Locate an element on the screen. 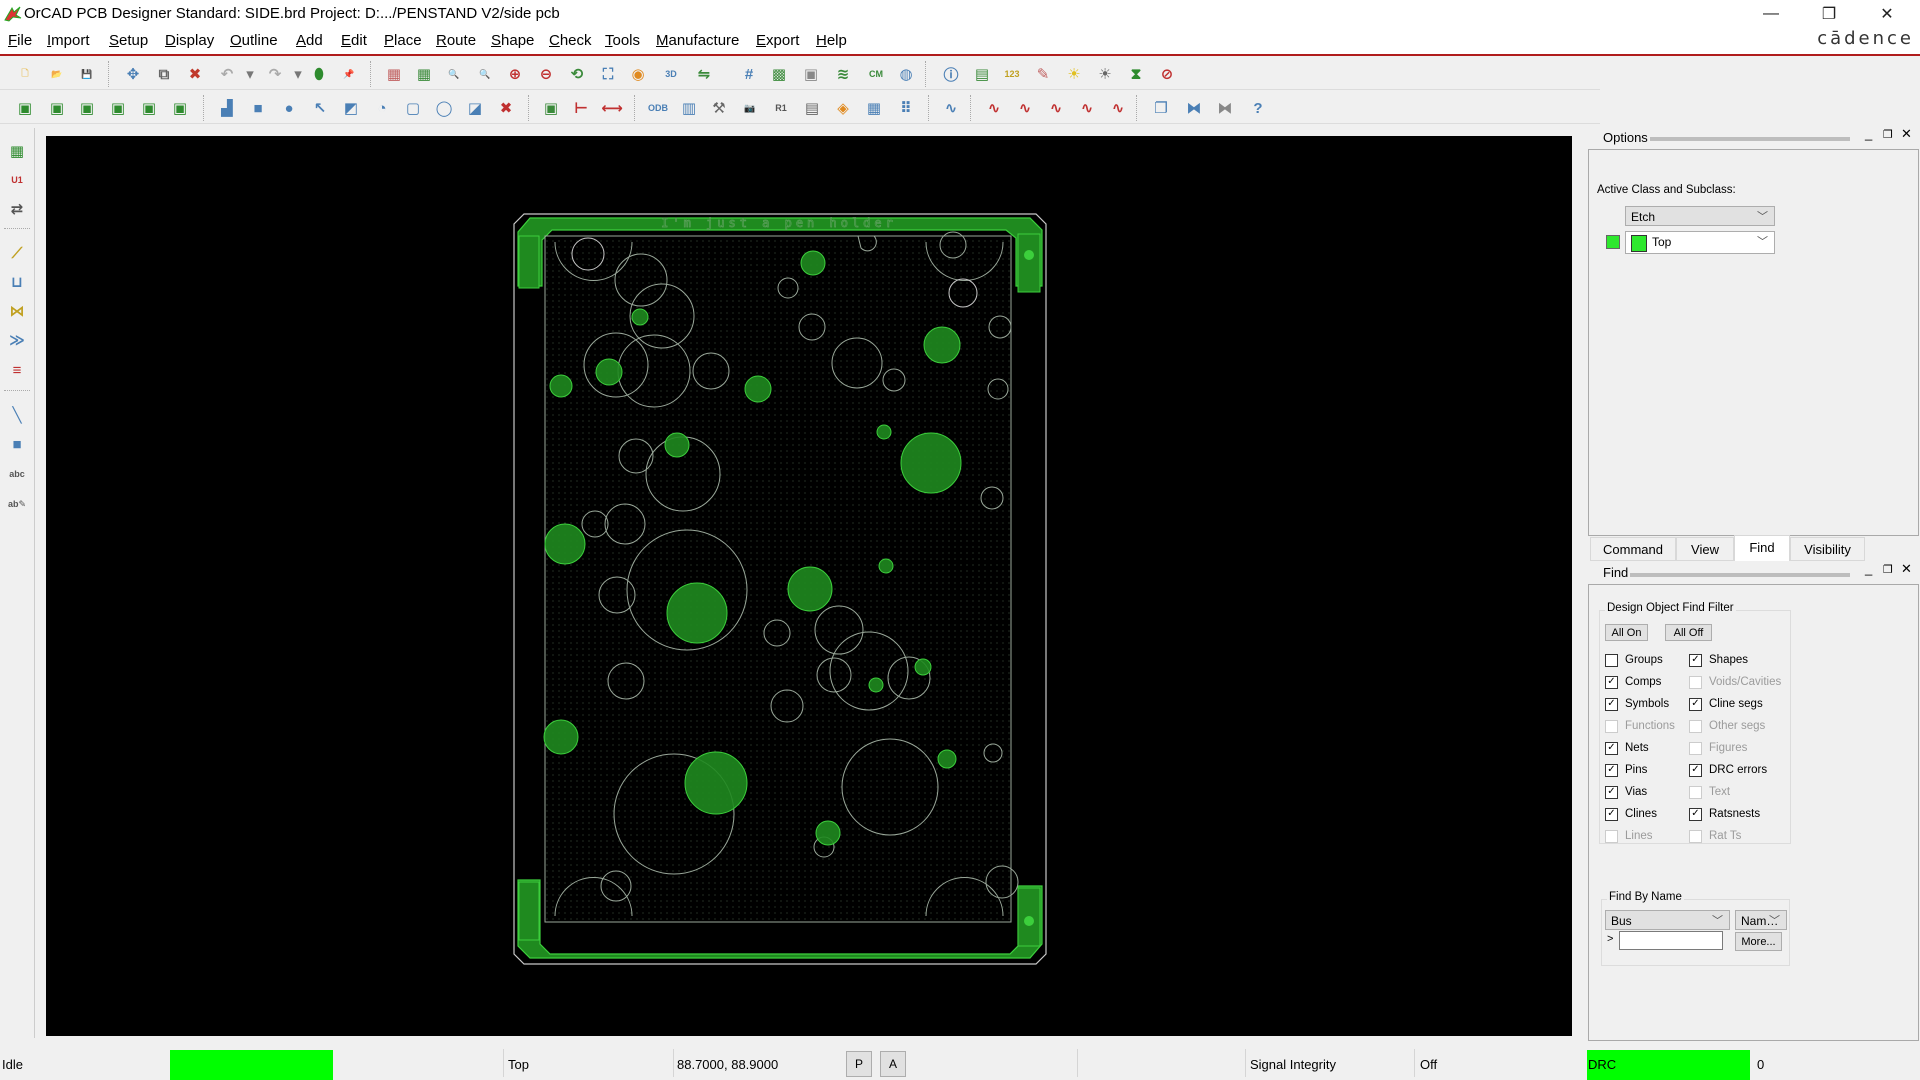  tab-view: View is located at coordinates (1705, 549).